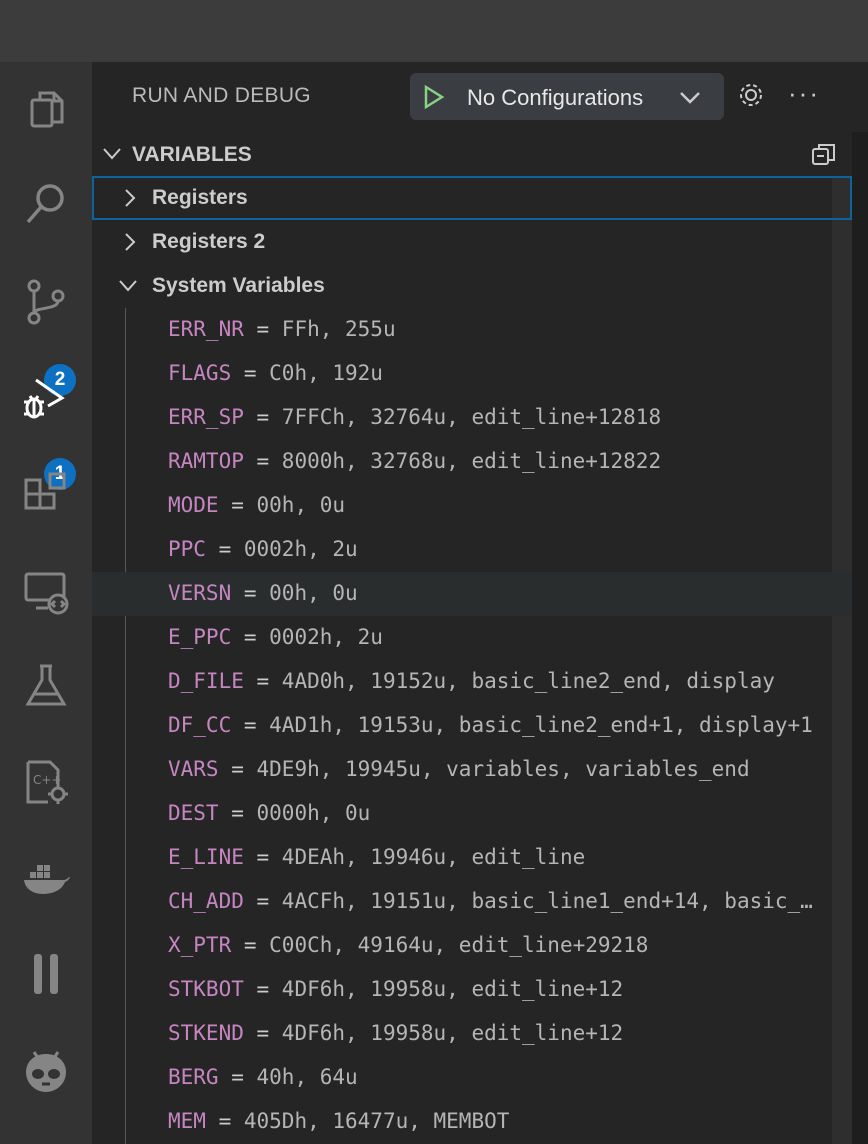  What do you see at coordinates (206, 417) in the screenshot?
I see `variable-name: ERR_SP` at bounding box center [206, 417].